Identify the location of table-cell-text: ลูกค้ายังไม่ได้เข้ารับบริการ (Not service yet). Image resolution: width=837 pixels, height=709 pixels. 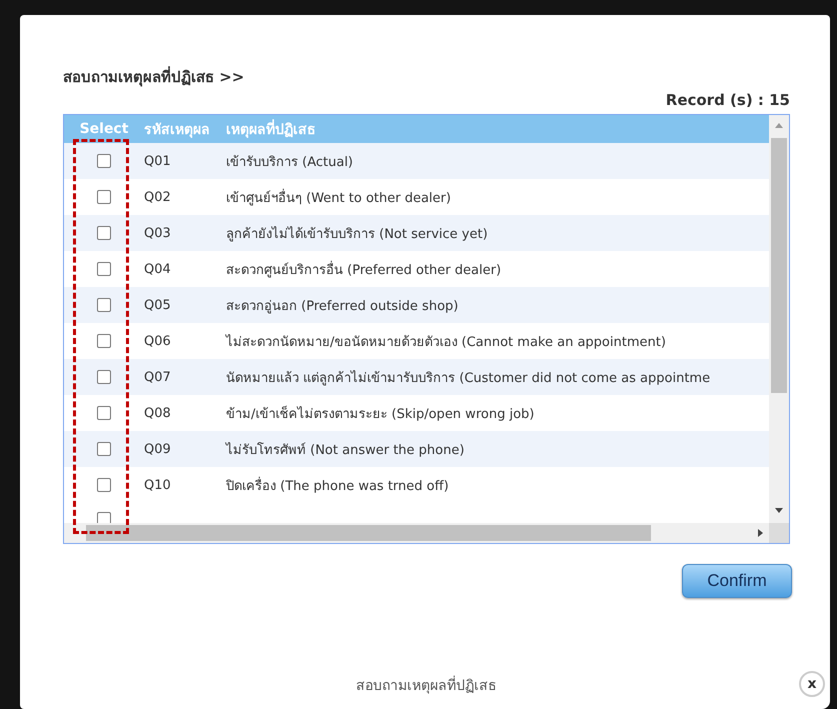
(357, 234).